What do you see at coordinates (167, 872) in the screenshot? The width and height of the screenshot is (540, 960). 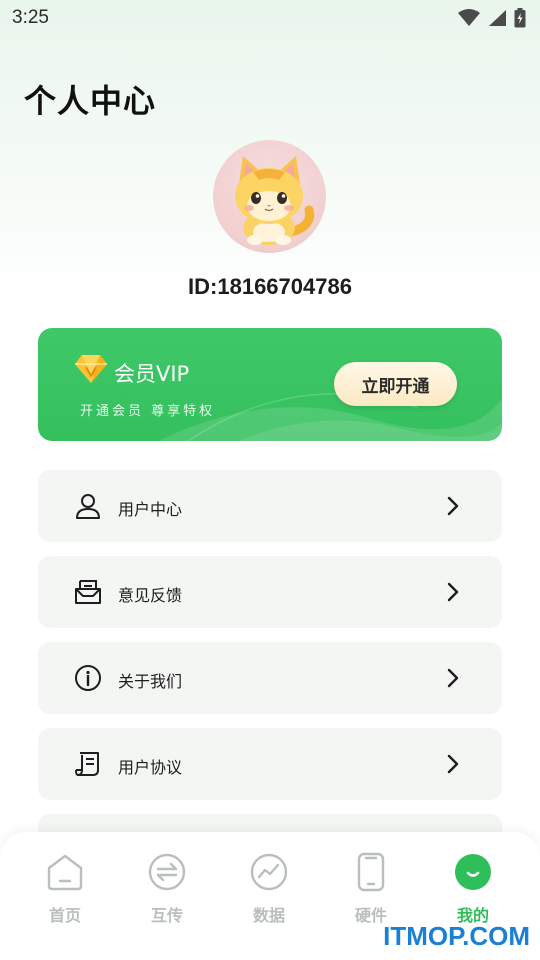 I see `transfer-icon` at bounding box center [167, 872].